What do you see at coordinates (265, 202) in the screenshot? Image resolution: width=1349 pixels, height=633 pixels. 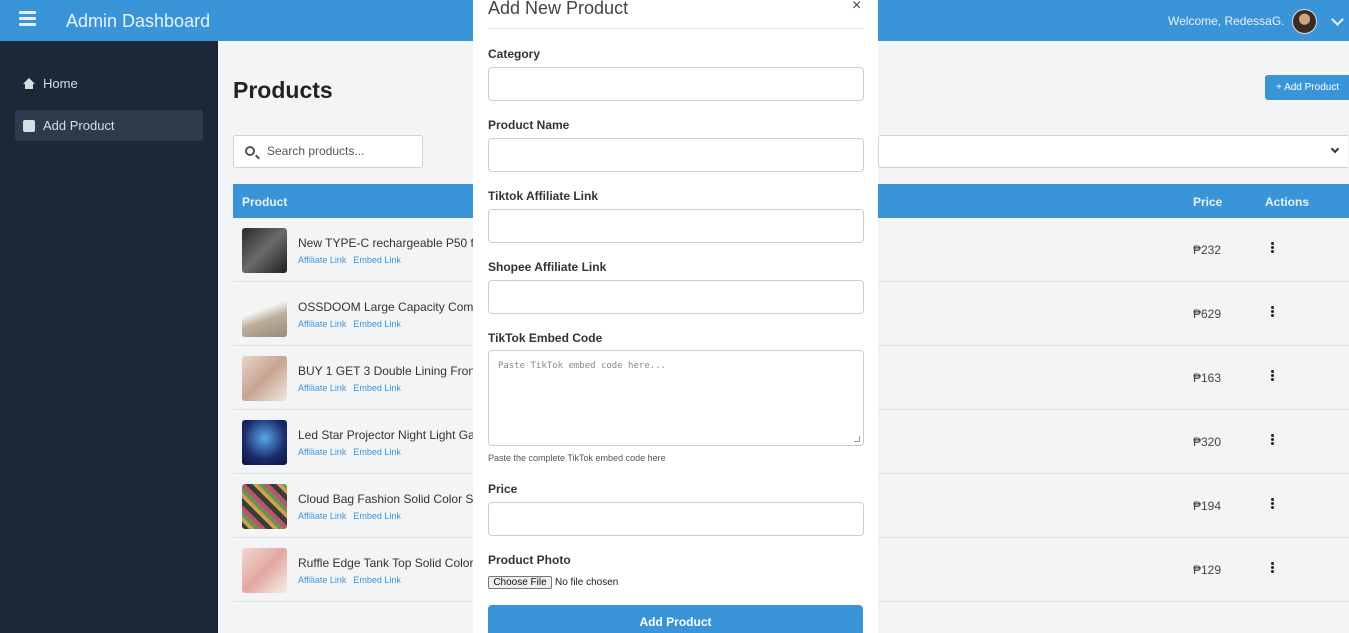 I see `column-header-product: Product` at bounding box center [265, 202].